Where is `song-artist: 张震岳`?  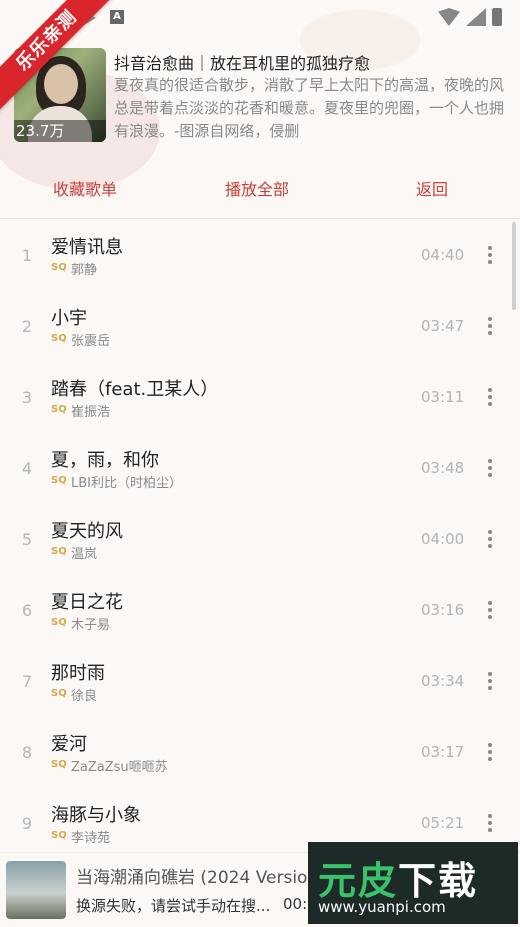 song-artist: 张震岳 is located at coordinates (91, 341).